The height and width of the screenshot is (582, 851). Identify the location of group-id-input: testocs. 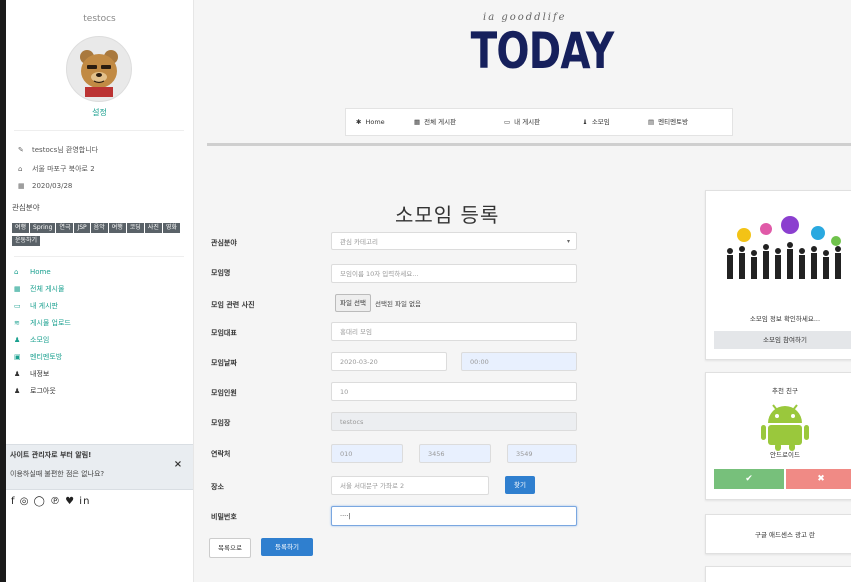
(454, 421).